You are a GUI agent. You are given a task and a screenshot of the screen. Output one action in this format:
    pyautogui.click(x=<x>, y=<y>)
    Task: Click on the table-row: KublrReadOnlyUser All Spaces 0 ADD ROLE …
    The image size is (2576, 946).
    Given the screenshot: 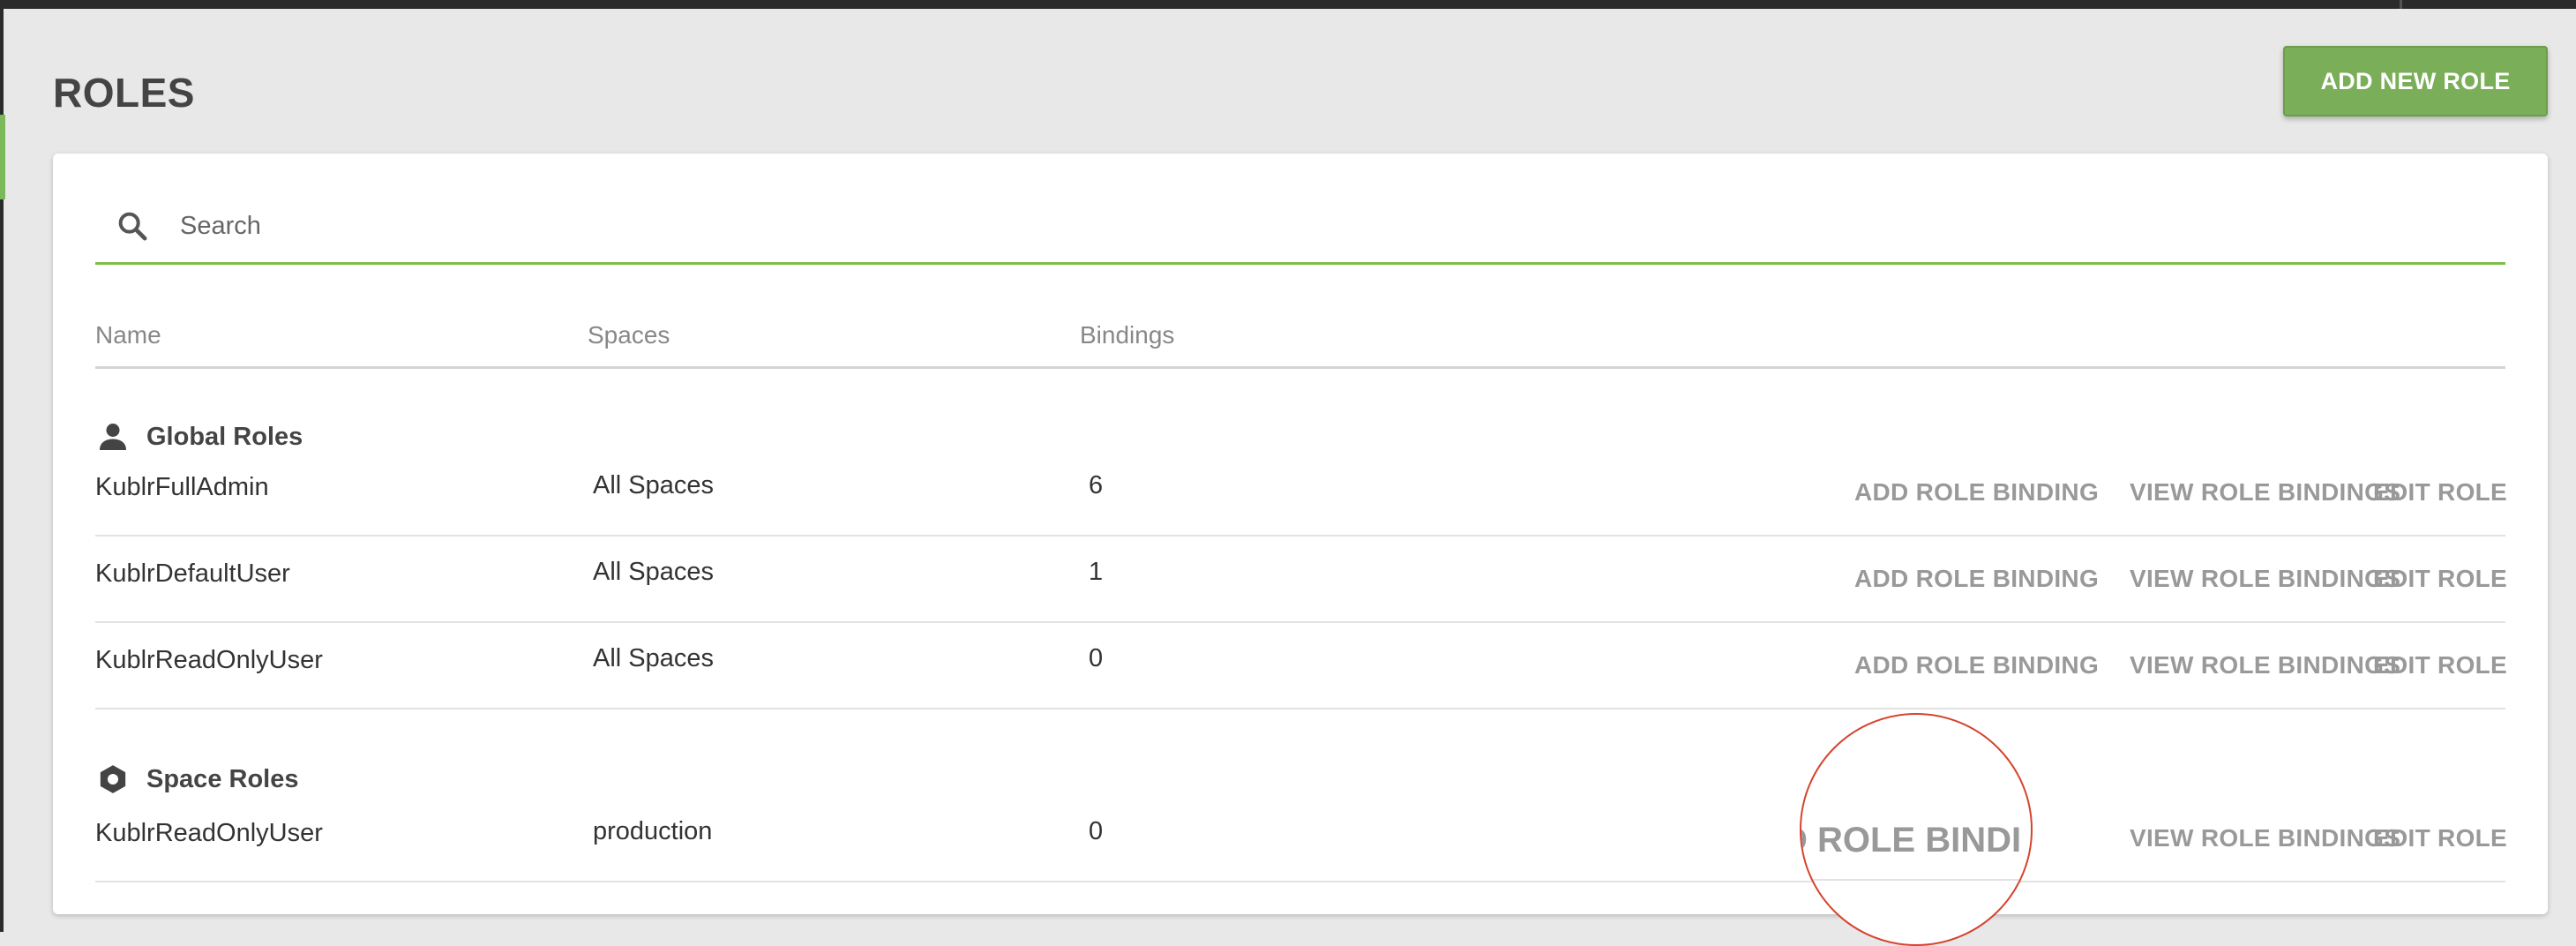 What is the action you would take?
    pyautogui.click(x=1301, y=666)
    